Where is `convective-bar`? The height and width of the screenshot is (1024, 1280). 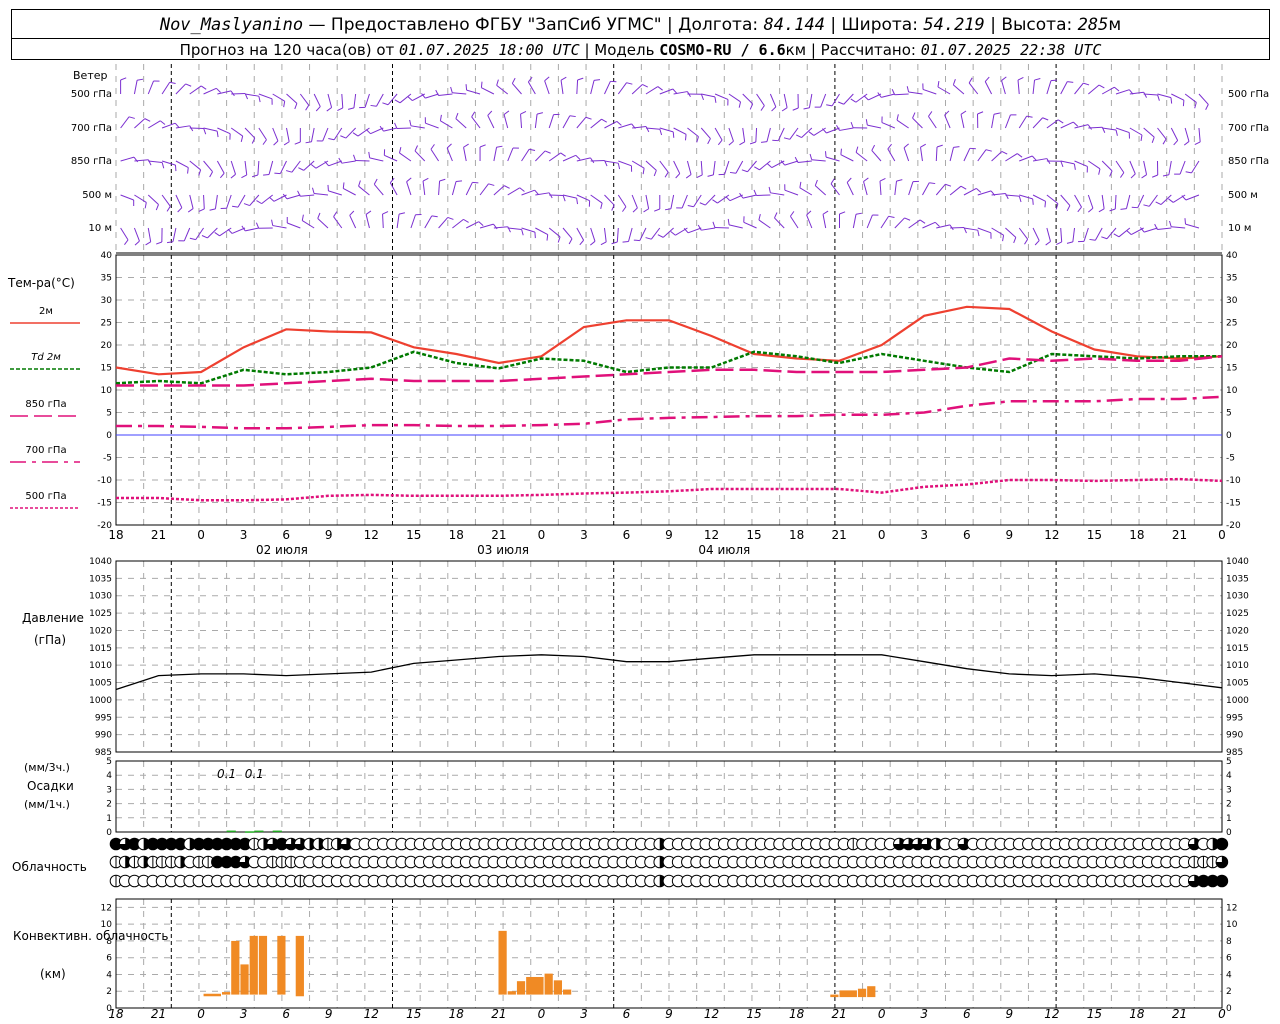
convective-bar is located at coordinates (567, 992).